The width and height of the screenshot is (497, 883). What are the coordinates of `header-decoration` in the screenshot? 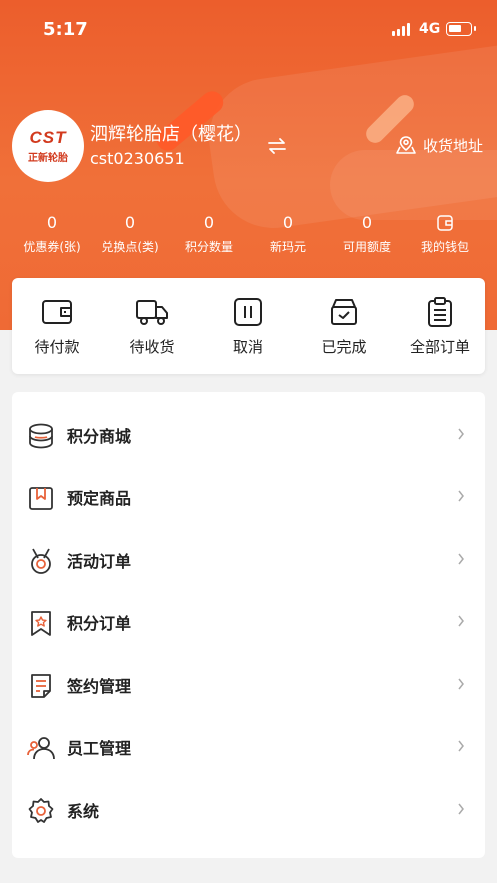 It's located at (413, 185).